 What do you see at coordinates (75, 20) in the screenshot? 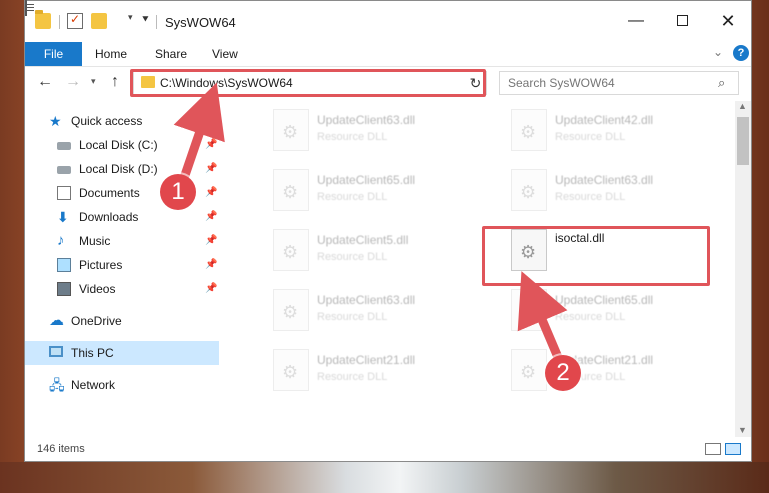
I see `properties-icon` at bounding box center [75, 20].